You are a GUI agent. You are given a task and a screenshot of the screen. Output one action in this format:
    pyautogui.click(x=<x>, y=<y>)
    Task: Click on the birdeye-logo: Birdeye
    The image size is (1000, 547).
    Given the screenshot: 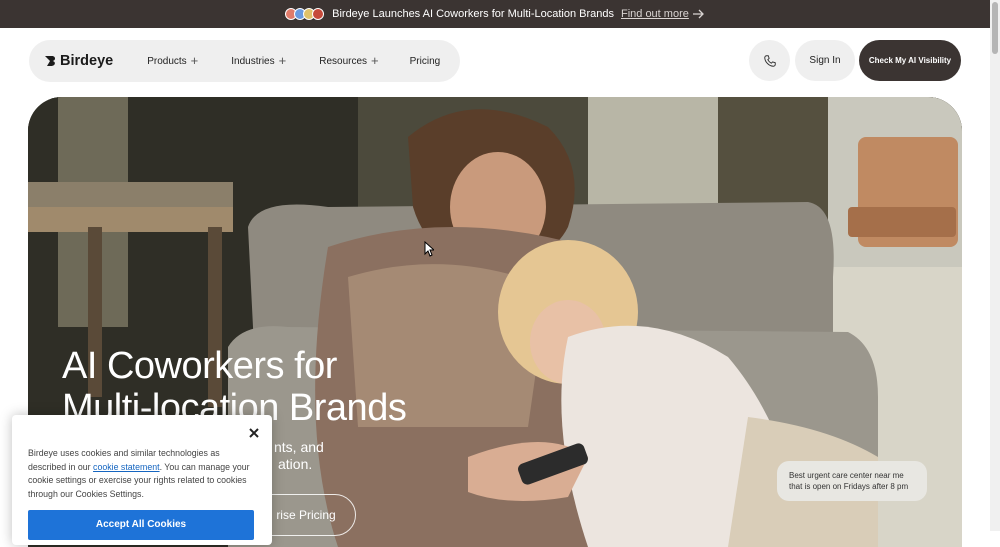 What is the action you would take?
    pyautogui.click(x=78, y=61)
    